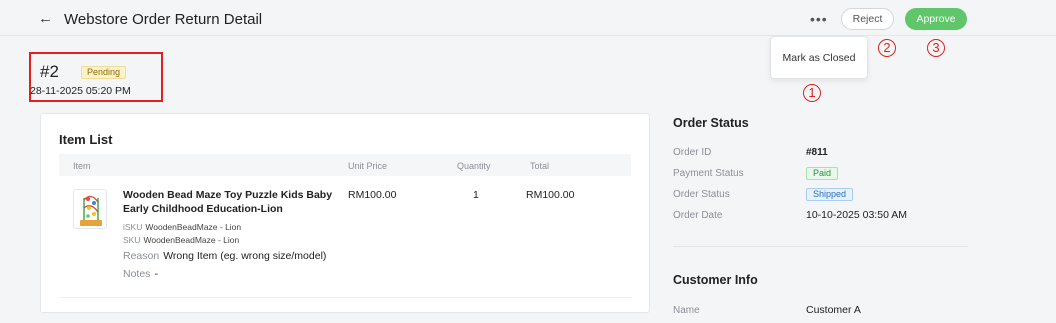 This screenshot has width=1056, height=323. What do you see at coordinates (193, 227) in the screenshot?
I see `isku-value: WoodenBeadMaze - Lion` at bounding box center [193, 227].